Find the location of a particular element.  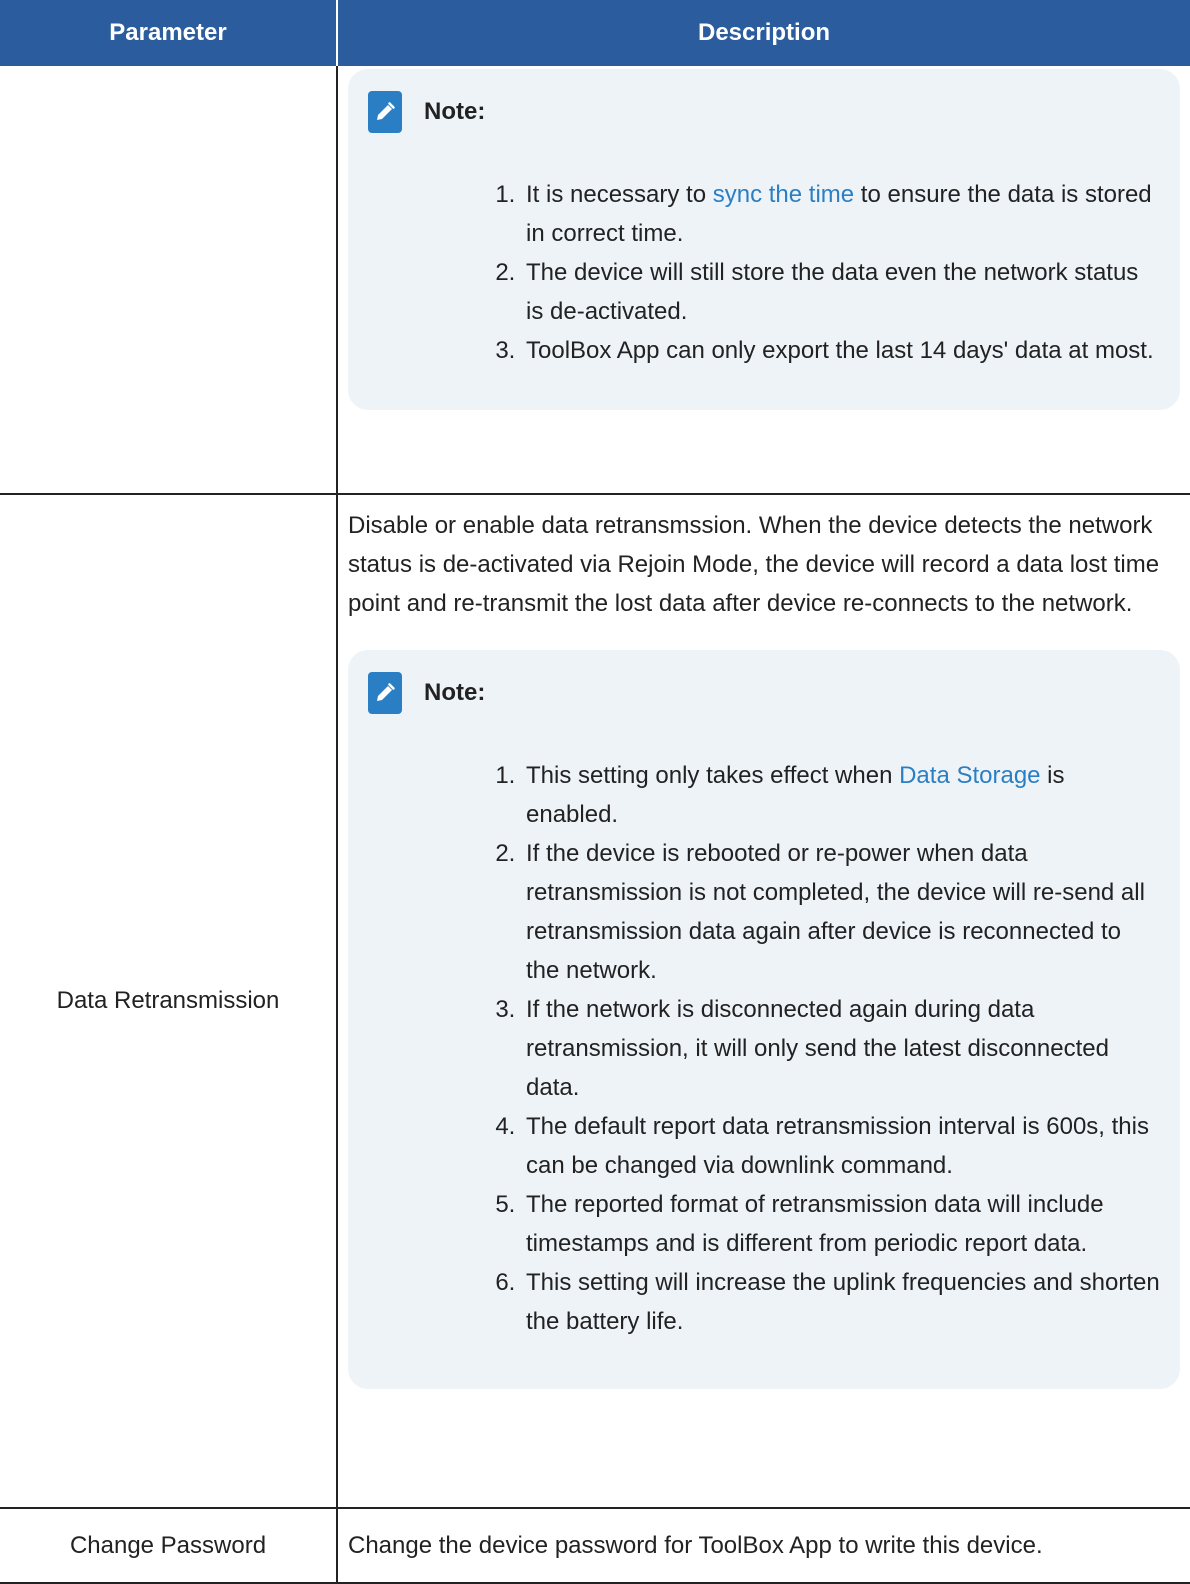

column-header-description: Description is located at coordinates (763, 33).